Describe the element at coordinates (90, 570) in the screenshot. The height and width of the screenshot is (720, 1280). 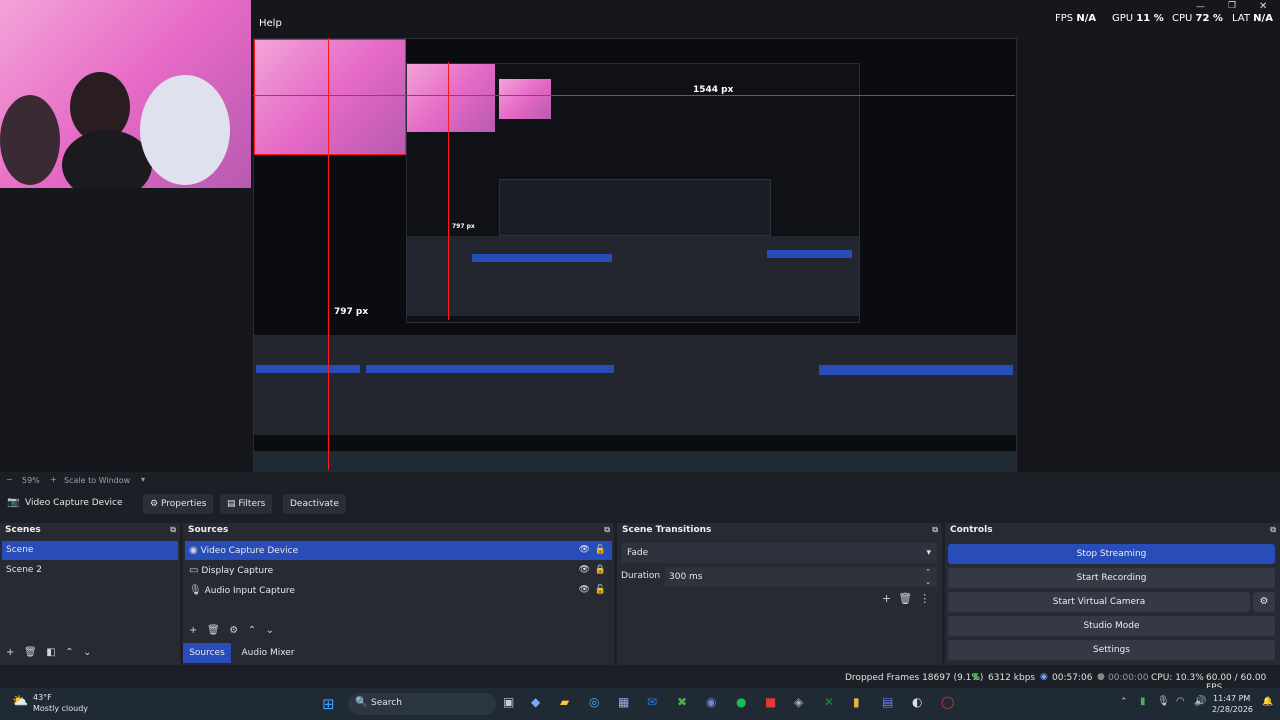
I see `scene-item: Scene 2` at that location.